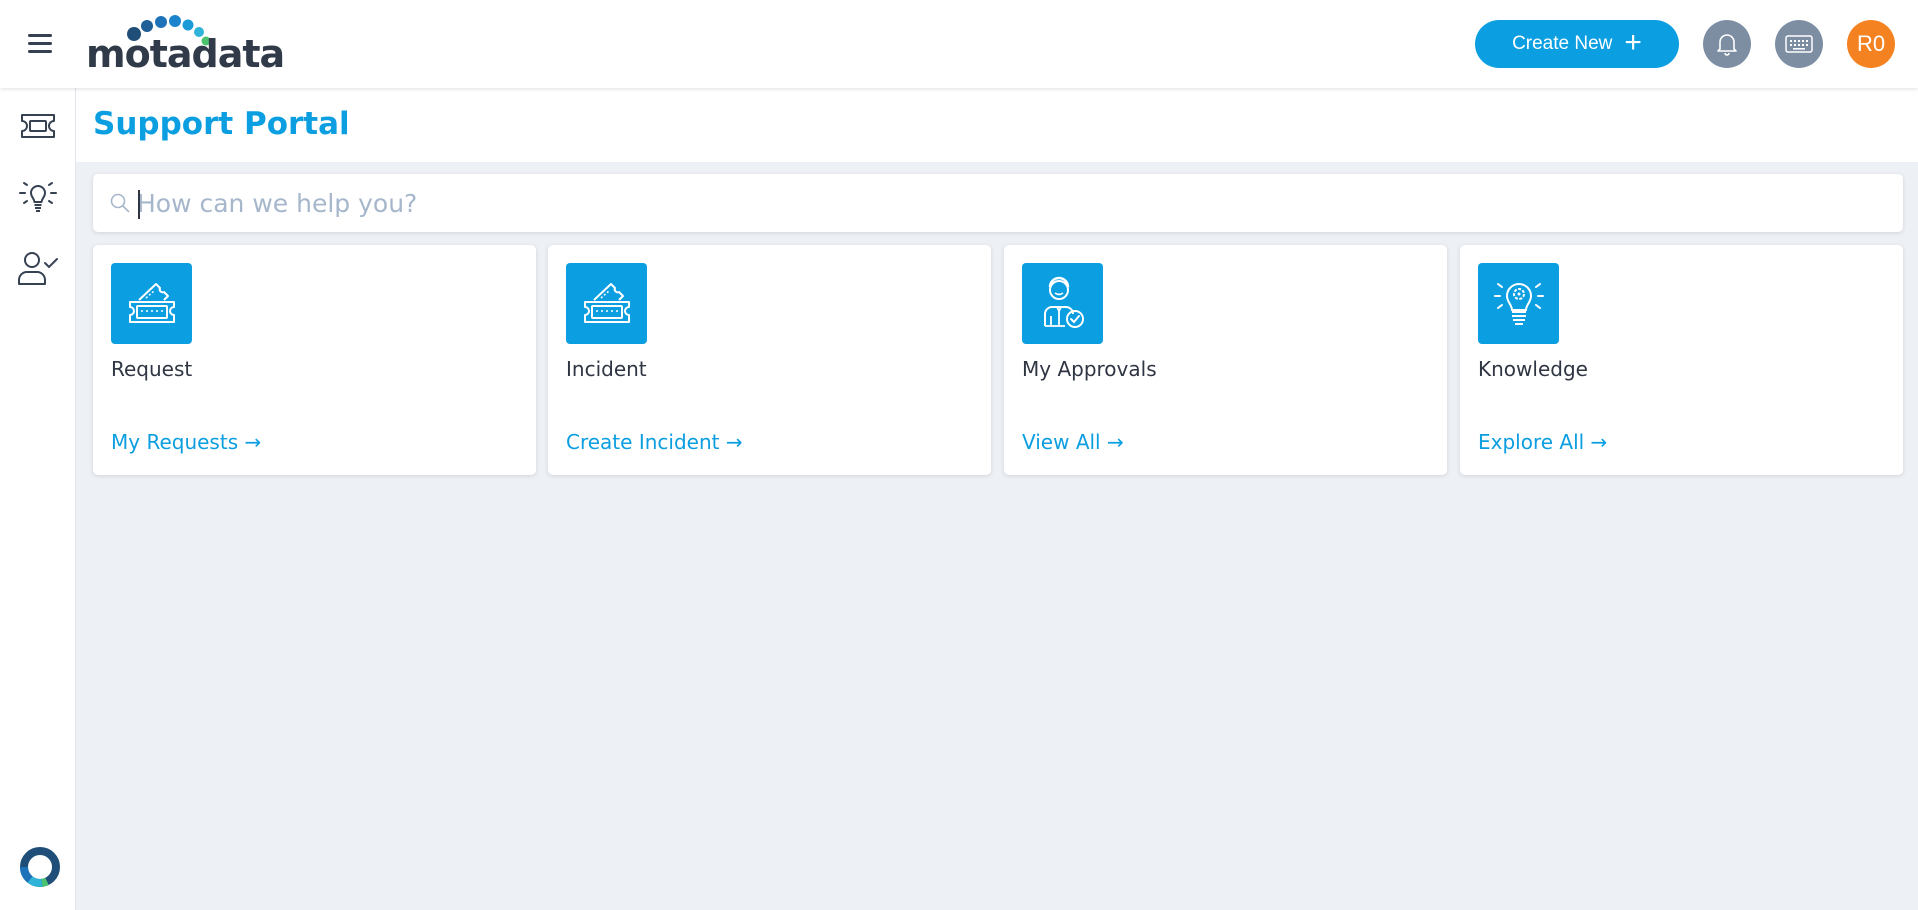  What do you see at coordinates (1562, 43) in the screenshot?
I see `create-new-label: Create New` at bounding box center [1562, 43].